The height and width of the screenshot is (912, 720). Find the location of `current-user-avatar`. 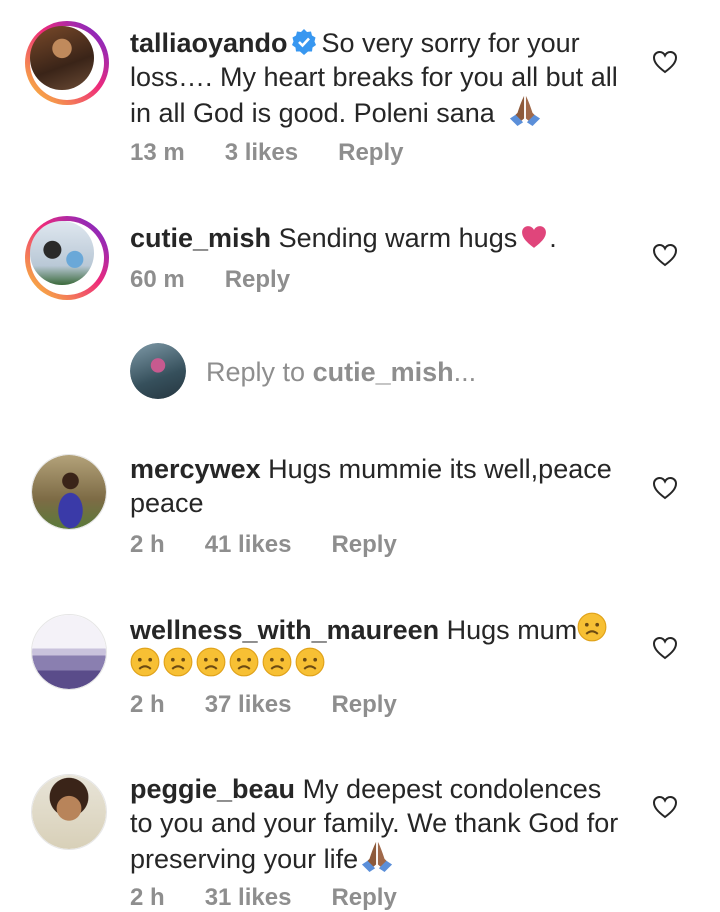

current-user-avatar is located at coordinates (158, 371).